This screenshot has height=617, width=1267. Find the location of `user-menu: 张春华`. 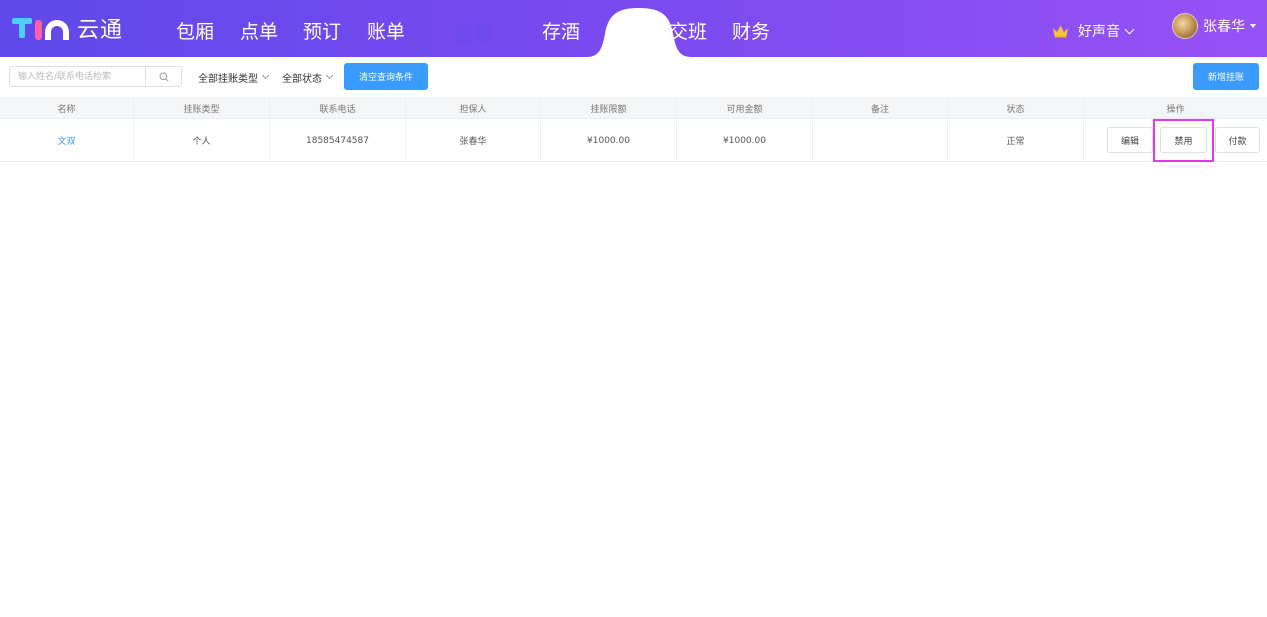

user-menu: 张春华 is located at coordinates (1214, 26).